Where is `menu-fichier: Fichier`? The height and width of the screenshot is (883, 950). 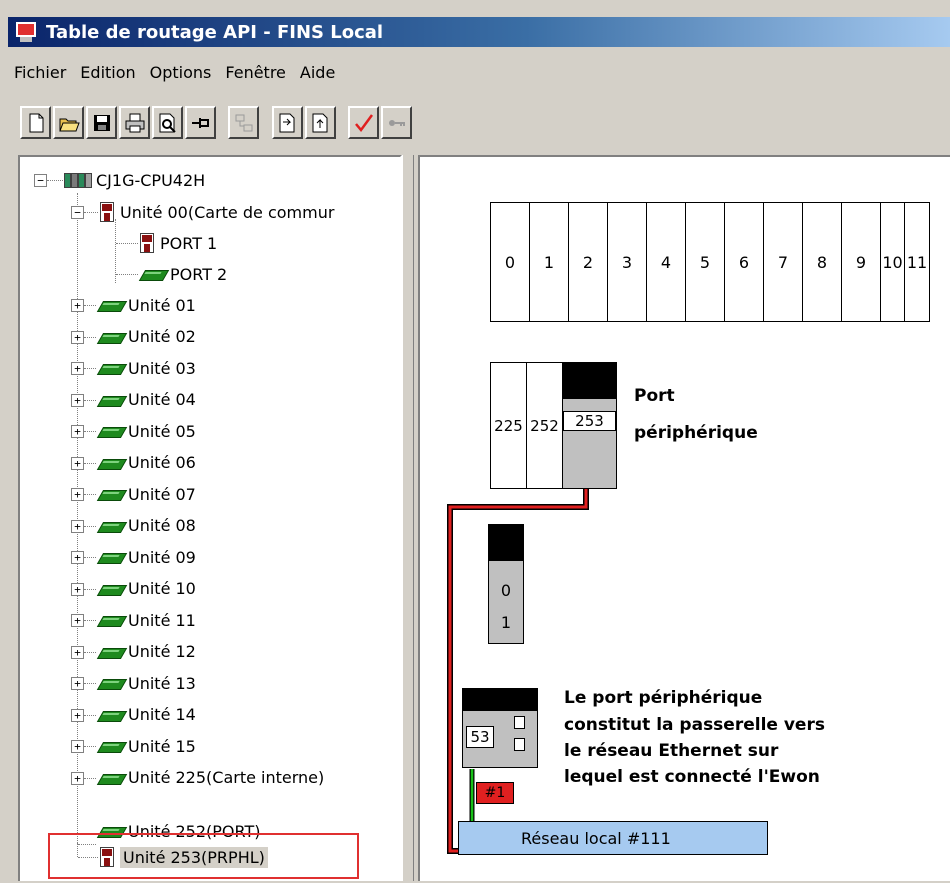
menu-fichier: Fichier is located at coordinates (40, 72).